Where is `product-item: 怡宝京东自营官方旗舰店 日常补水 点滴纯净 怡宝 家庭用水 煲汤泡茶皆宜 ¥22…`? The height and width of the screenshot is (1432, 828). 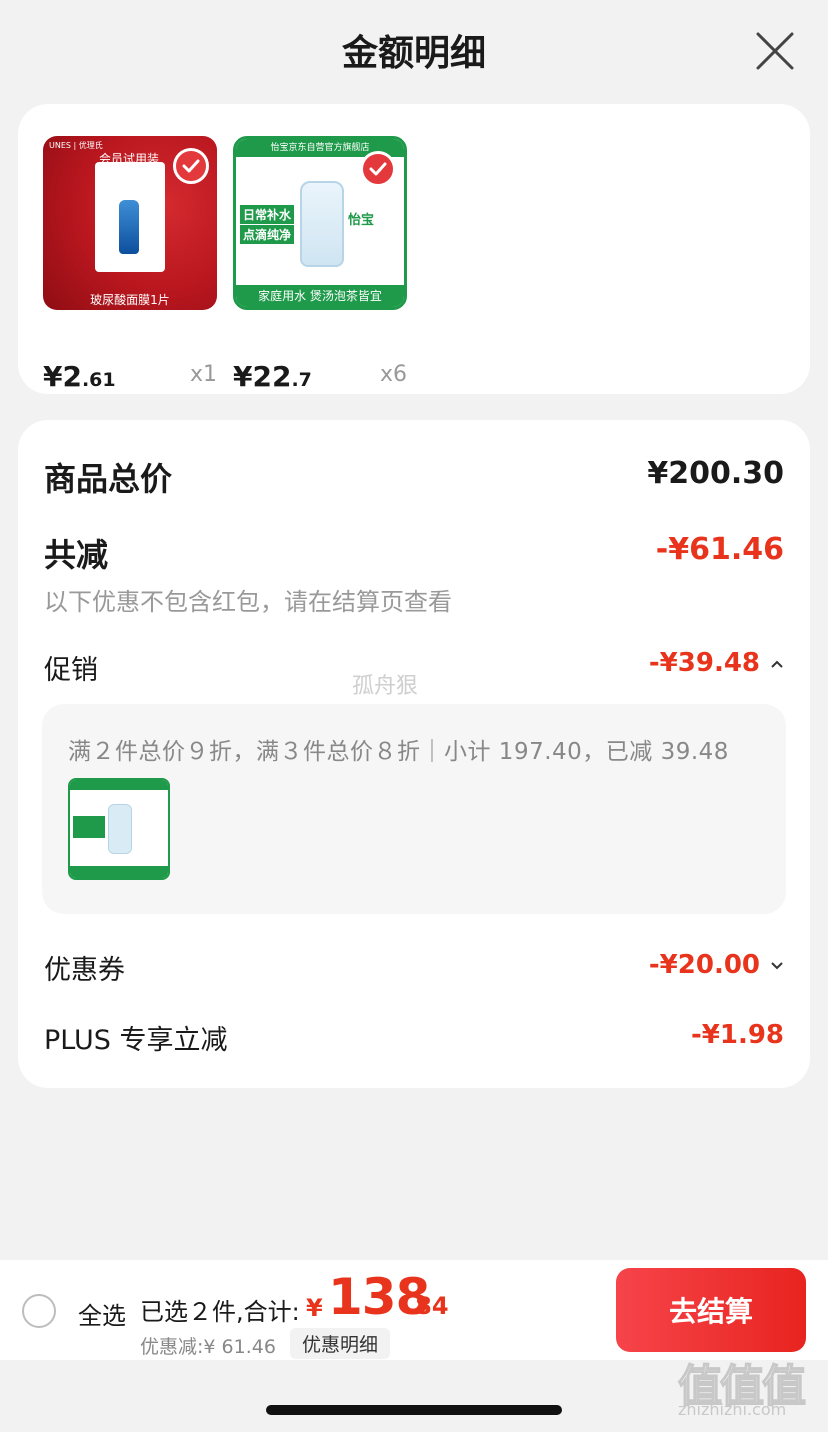 product-item: 怡宝京东自营官方旗舰店 日常补水 点滴纯净 怡宝 家庭用水 煲汤泡茶皆宜 ¥22… is located at coordinates (320, 264).